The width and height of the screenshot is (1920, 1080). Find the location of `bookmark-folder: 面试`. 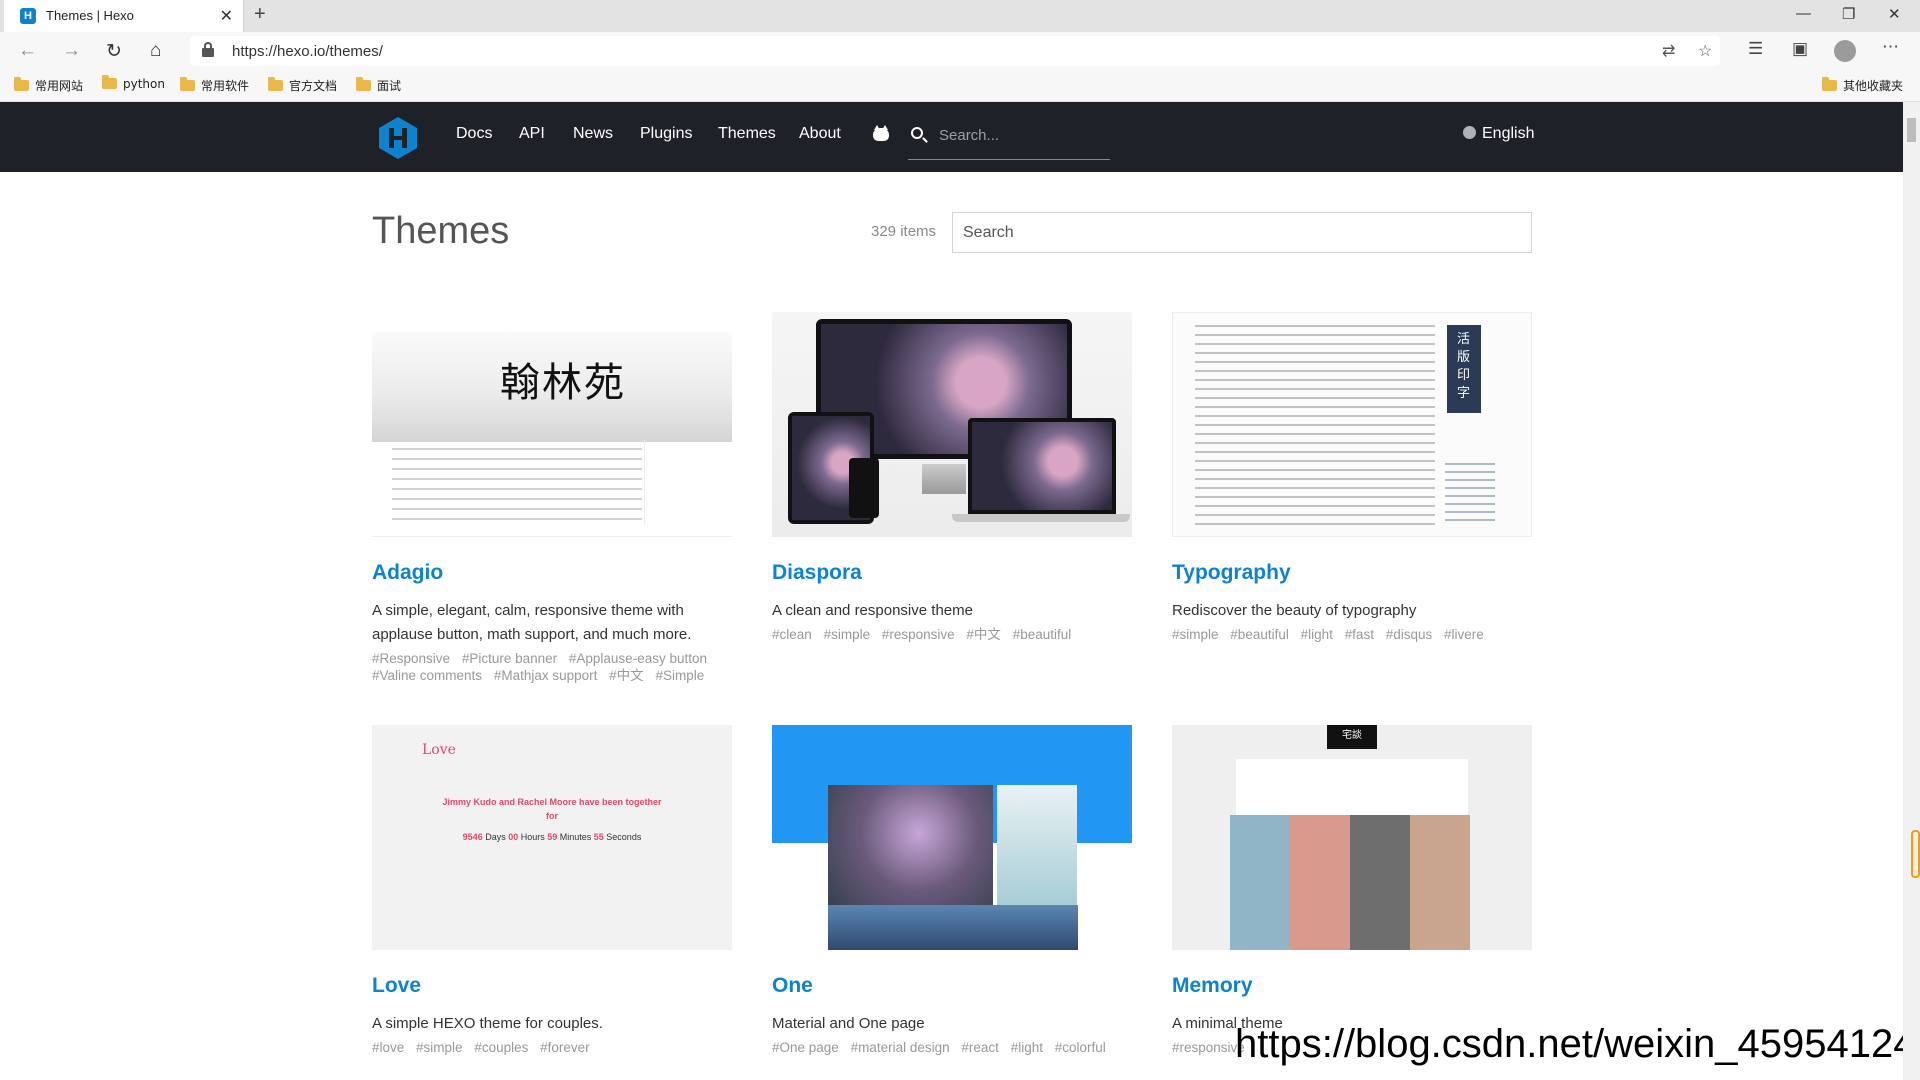

bookmark-folder: 面试 is located at coordinates (378, 85).